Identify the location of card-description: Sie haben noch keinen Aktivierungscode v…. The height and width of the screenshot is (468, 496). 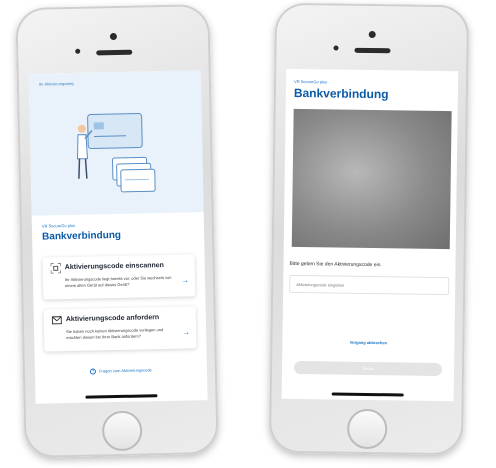
(115, 334).